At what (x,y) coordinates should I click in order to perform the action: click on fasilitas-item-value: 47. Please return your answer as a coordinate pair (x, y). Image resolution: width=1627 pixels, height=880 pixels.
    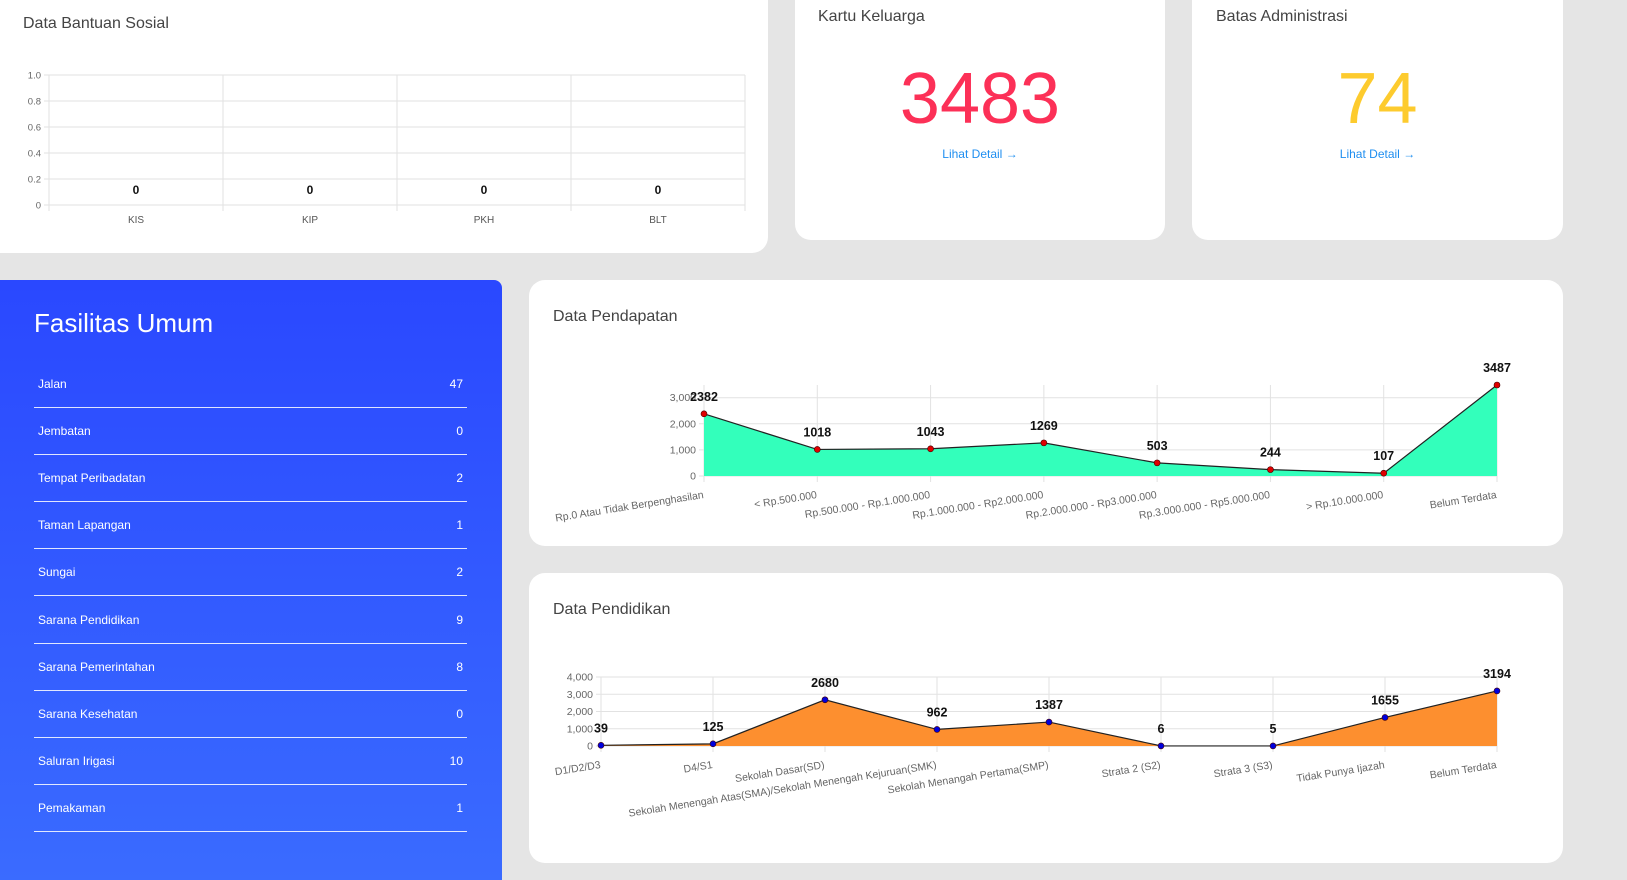
    Looking at the image, I should click on (456, 384).